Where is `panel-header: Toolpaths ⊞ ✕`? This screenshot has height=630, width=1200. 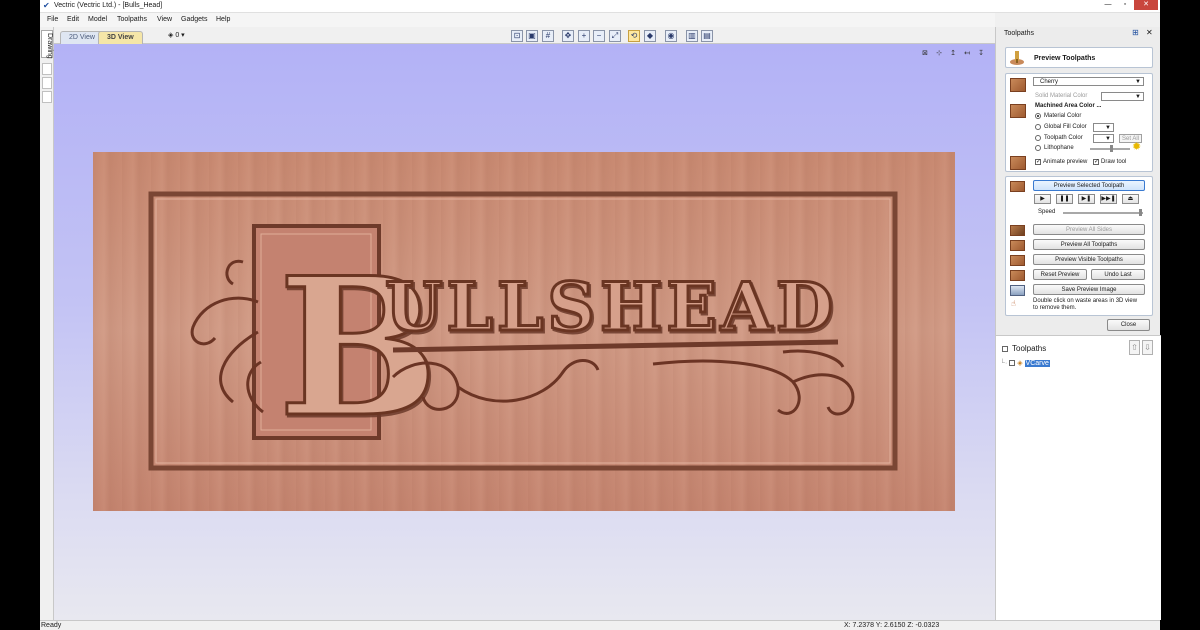
panel-header: Toolpaths ⊞ ✕ is located at coordinates (1078, 33).